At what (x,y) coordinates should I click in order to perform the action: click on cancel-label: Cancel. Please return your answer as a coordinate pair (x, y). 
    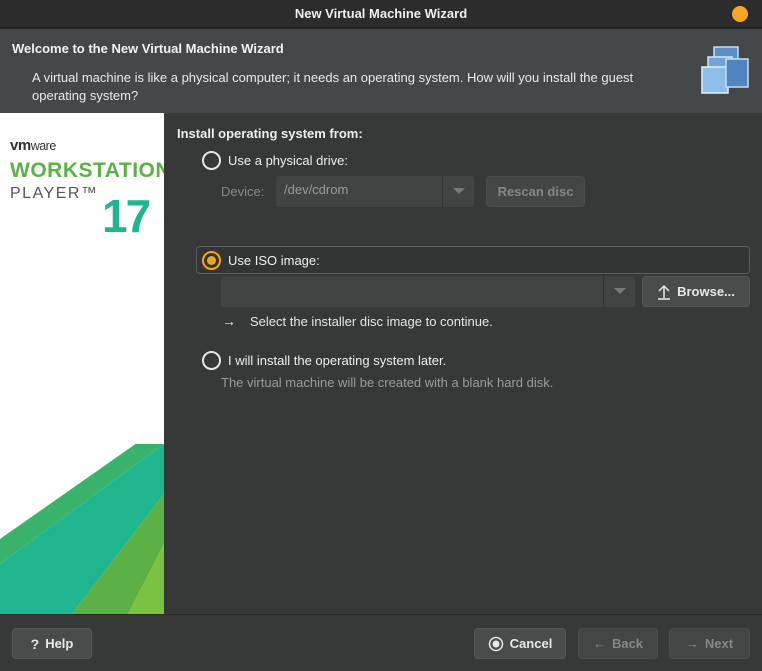
    Looking at the image, I should click on (531, 643).